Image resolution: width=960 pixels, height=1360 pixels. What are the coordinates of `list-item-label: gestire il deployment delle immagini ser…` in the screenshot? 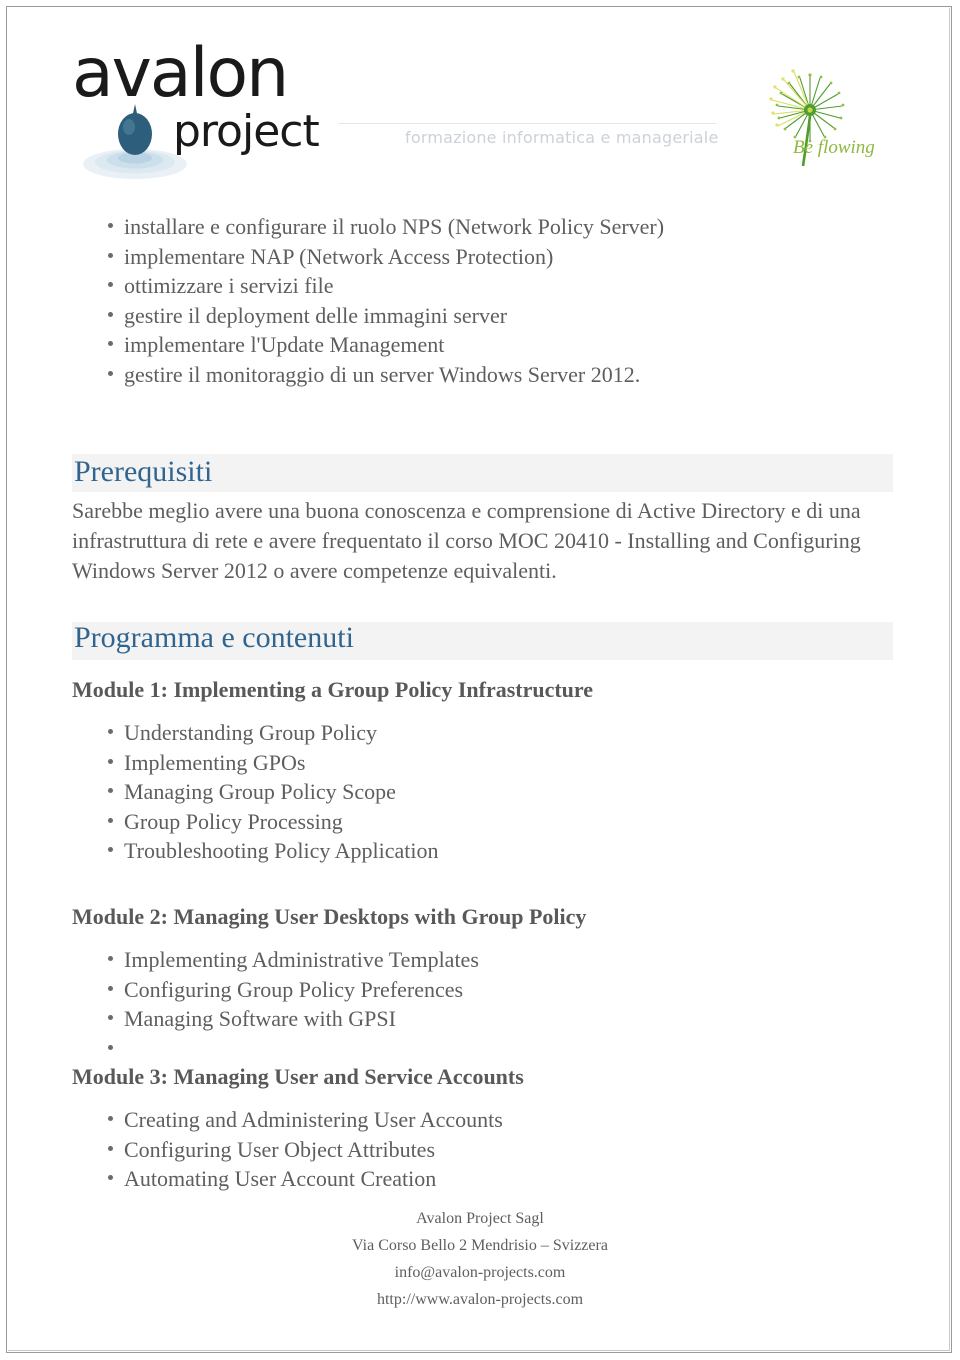 It's located at (316, 315).